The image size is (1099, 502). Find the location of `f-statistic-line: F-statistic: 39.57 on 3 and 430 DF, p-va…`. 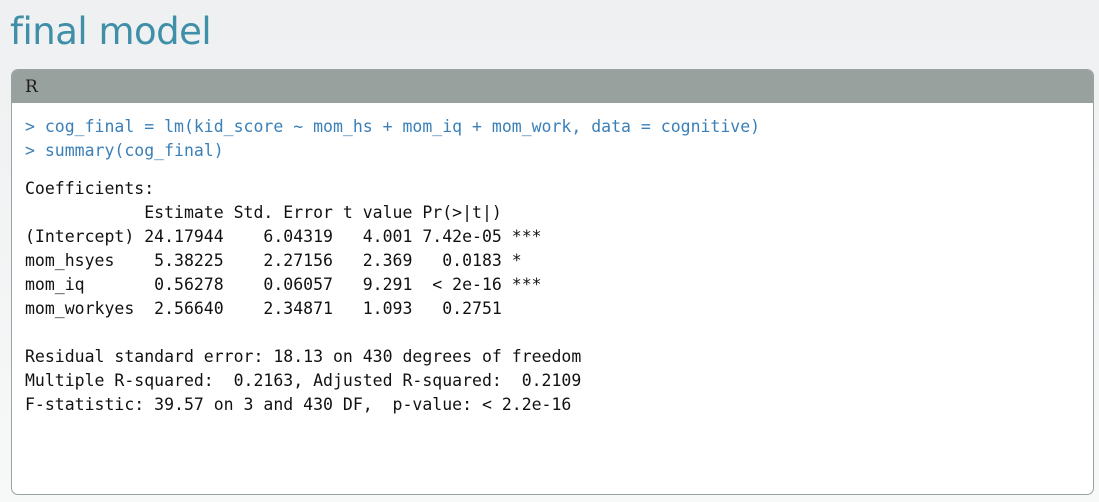

f-statistic-line: F-statistic: 39.57 on 3 and 430 DF, p-va… is located at coordinates (298, 404).